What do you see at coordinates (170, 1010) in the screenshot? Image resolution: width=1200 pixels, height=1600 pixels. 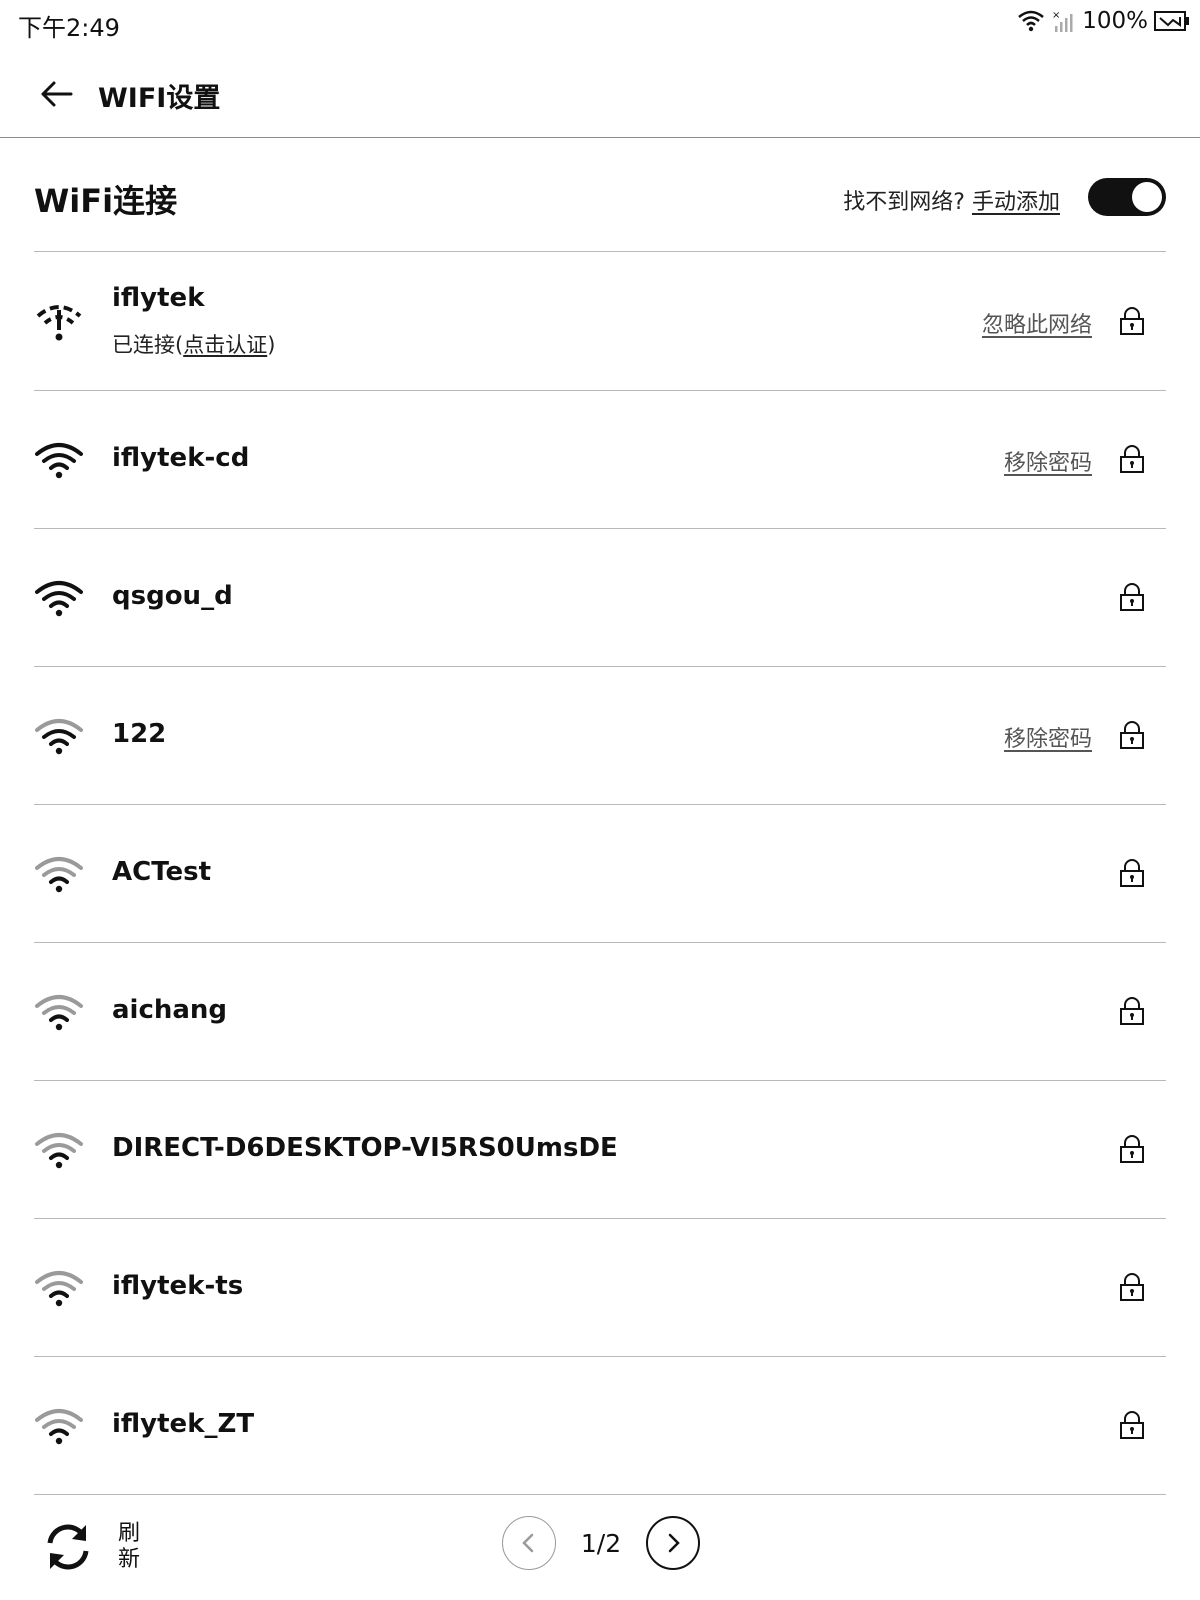 I see `network-name: aichang` at bounding box center [170, 1010].